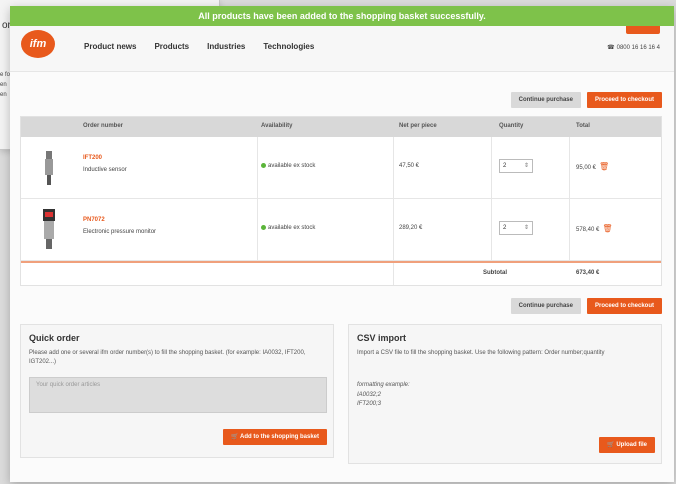  Describe the element at coordinates (171, 46) in the screenshot. I see `nav-products: Products` at that location.